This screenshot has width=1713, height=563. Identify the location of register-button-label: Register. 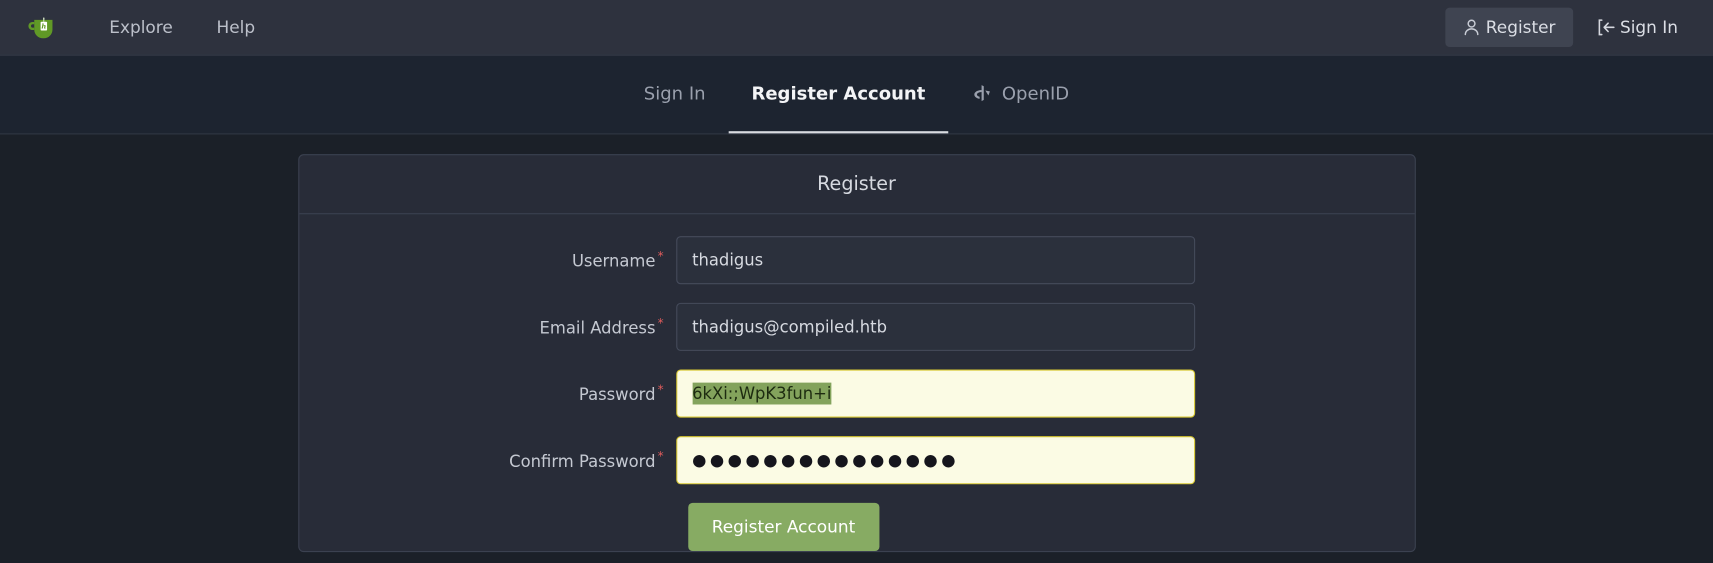
(1520, 27).